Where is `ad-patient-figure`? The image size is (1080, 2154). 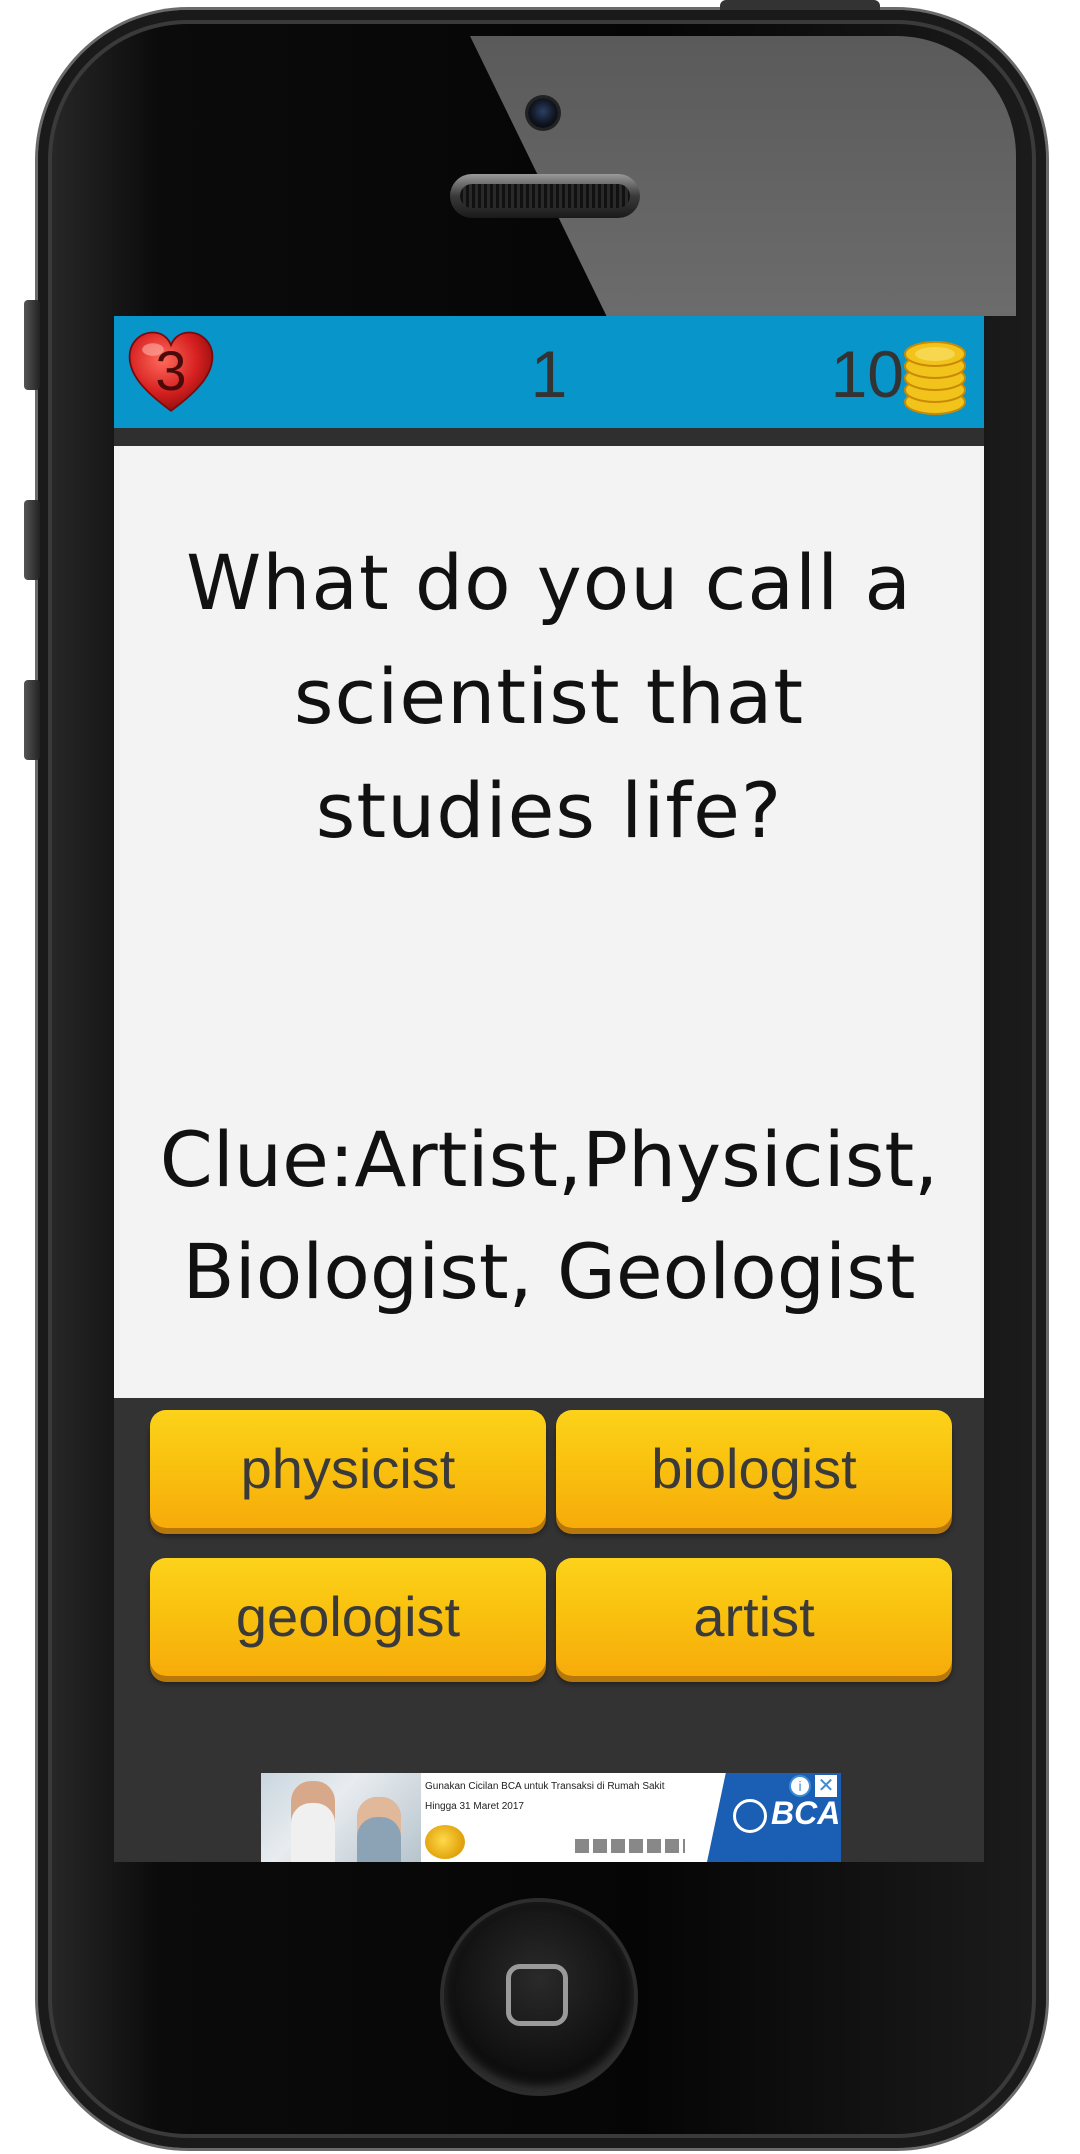
ad-patient-figure is located at coordinates (379, 1829).